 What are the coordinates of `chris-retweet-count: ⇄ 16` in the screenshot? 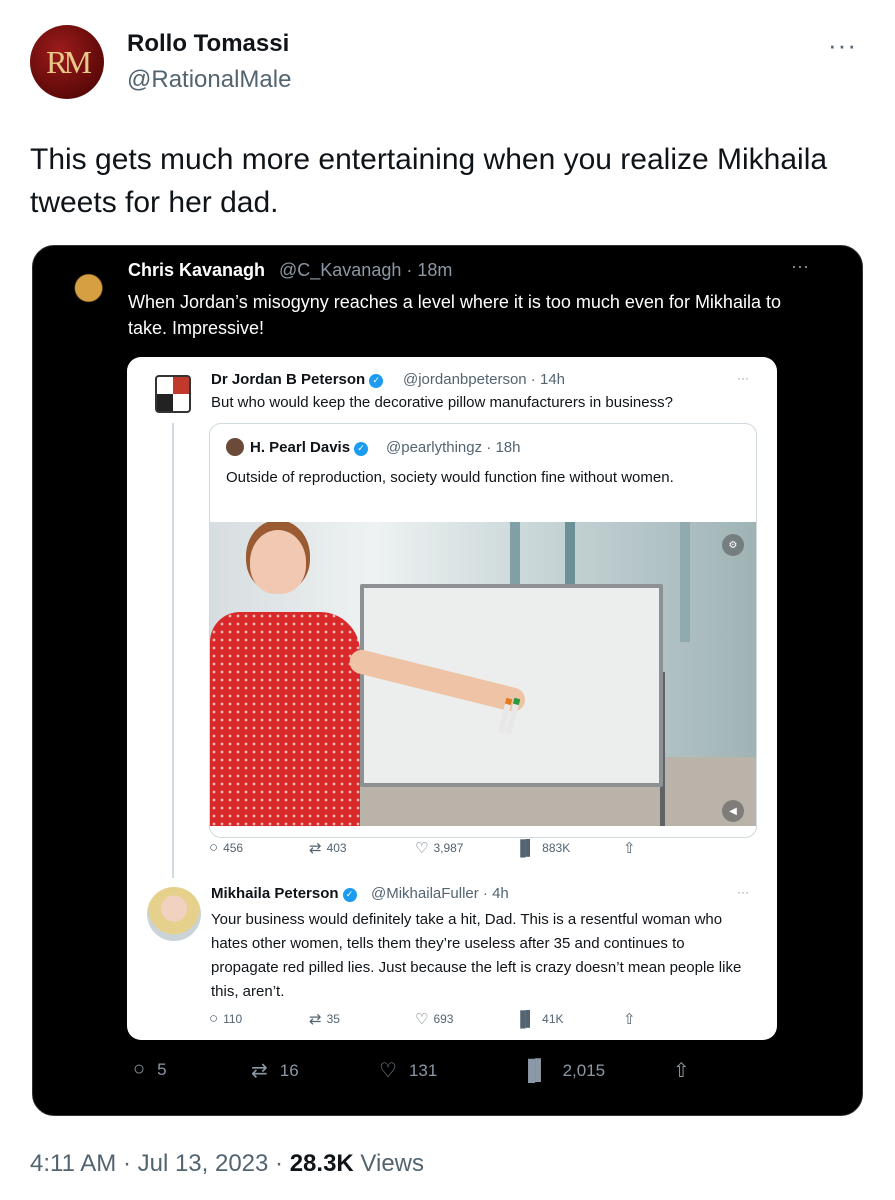 It's located at (275, 1070).